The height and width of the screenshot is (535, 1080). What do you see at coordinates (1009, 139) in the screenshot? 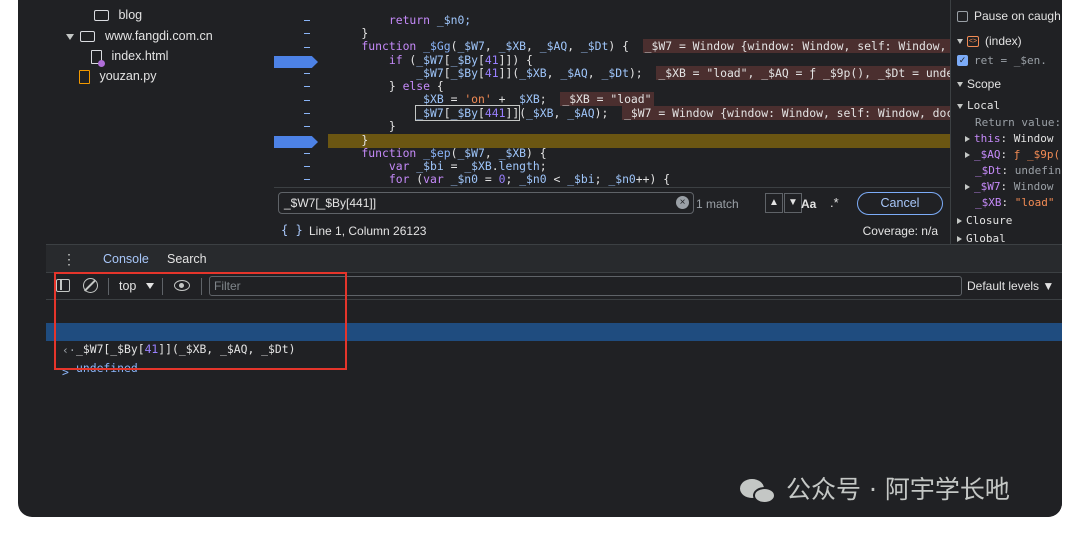
I see `scope-var-this: this: Window` at bounding box center [1009, 139].